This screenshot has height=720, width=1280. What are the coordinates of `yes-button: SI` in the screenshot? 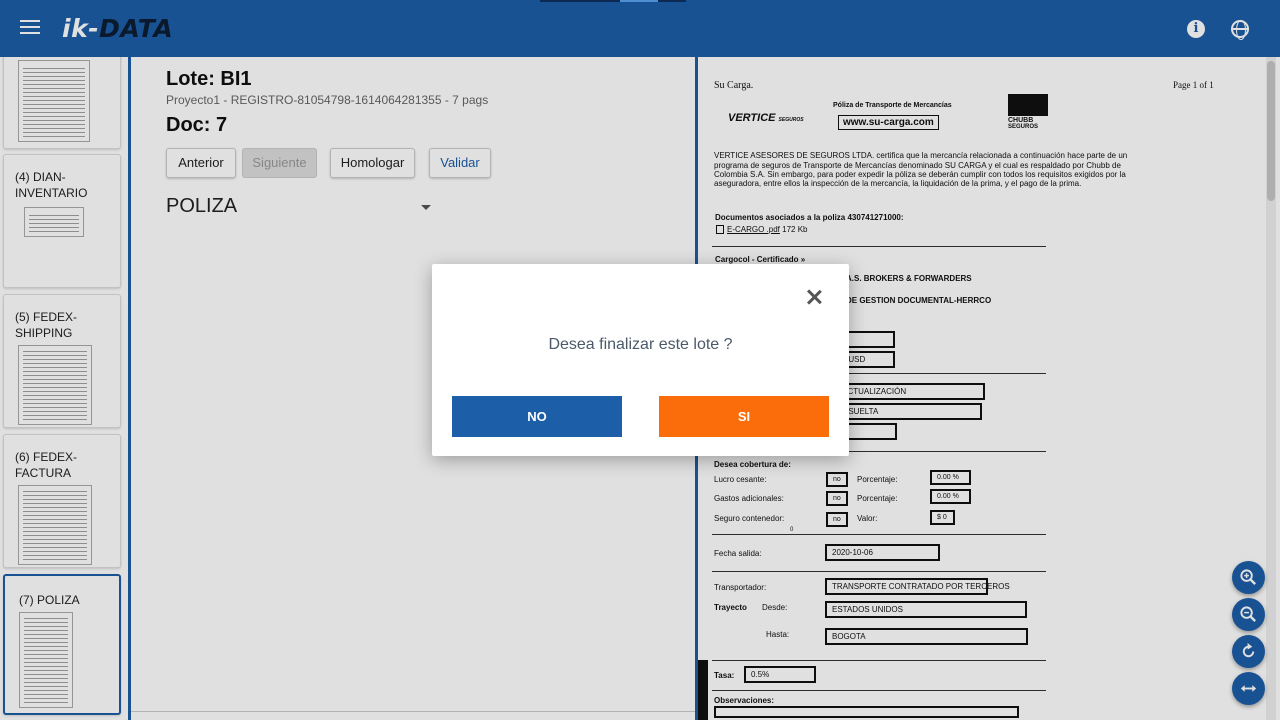 It's located at (744, 416).